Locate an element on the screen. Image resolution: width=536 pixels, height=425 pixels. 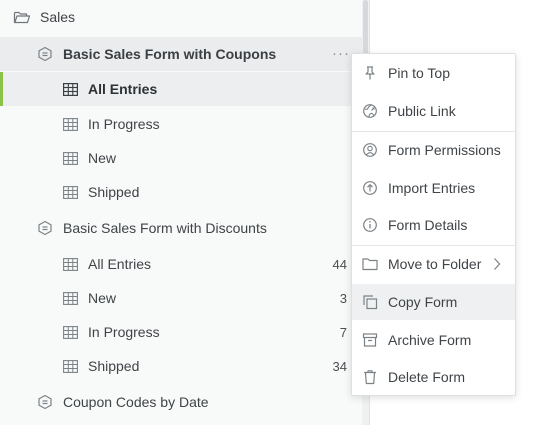
form-more-options-button: ··· is located at coordinates (341, 53).